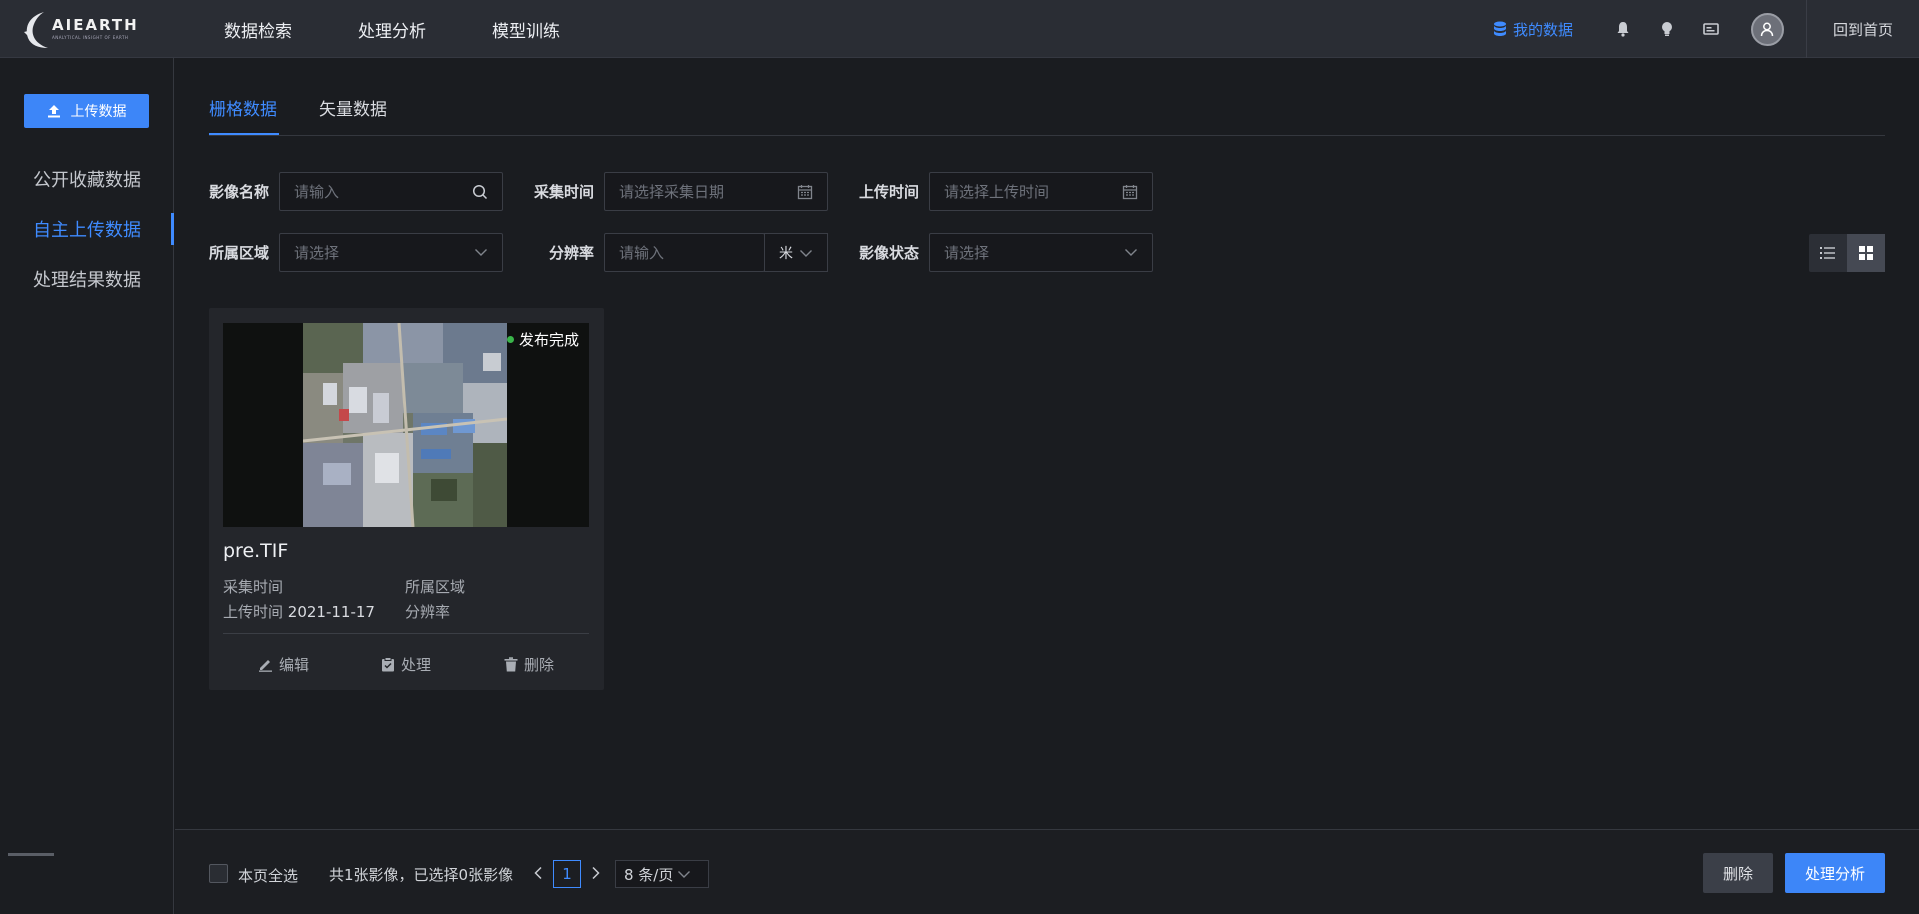  I want to click on edit-button: 编辑, so click(283, 664).